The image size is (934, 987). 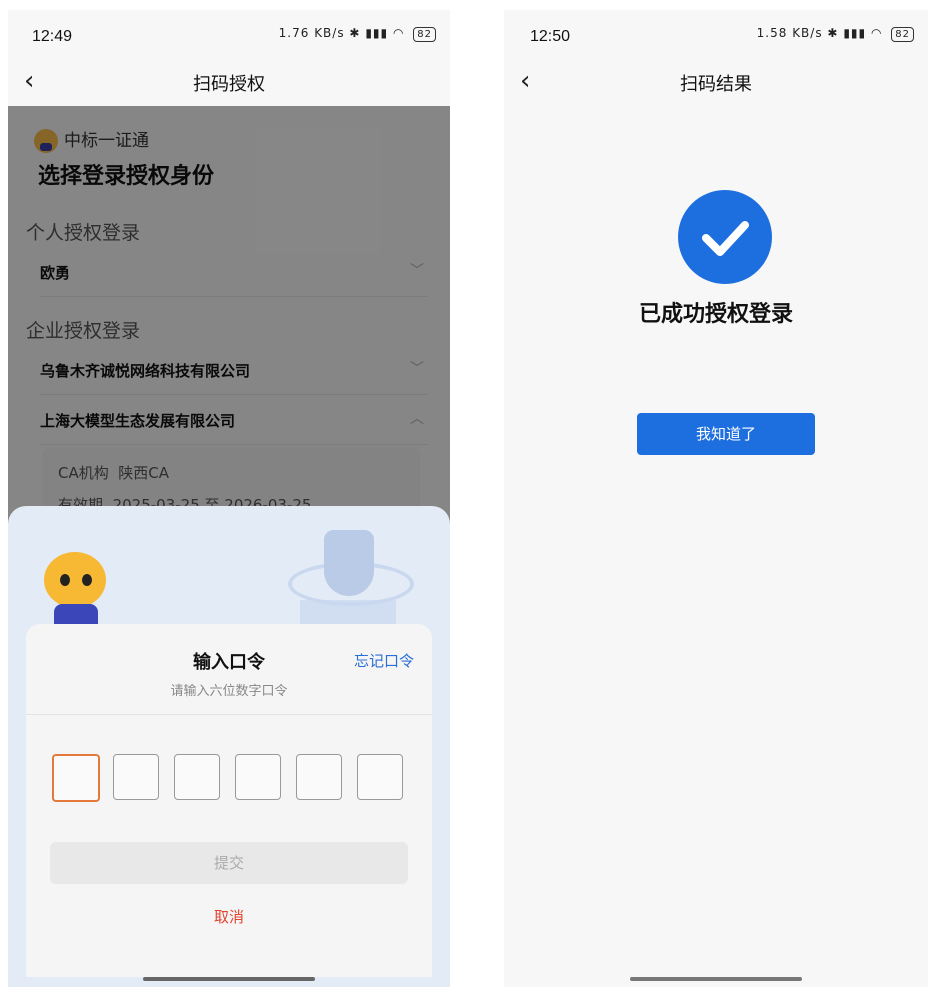 I want to click on mascot-illustration, so click(x=75, y=586).